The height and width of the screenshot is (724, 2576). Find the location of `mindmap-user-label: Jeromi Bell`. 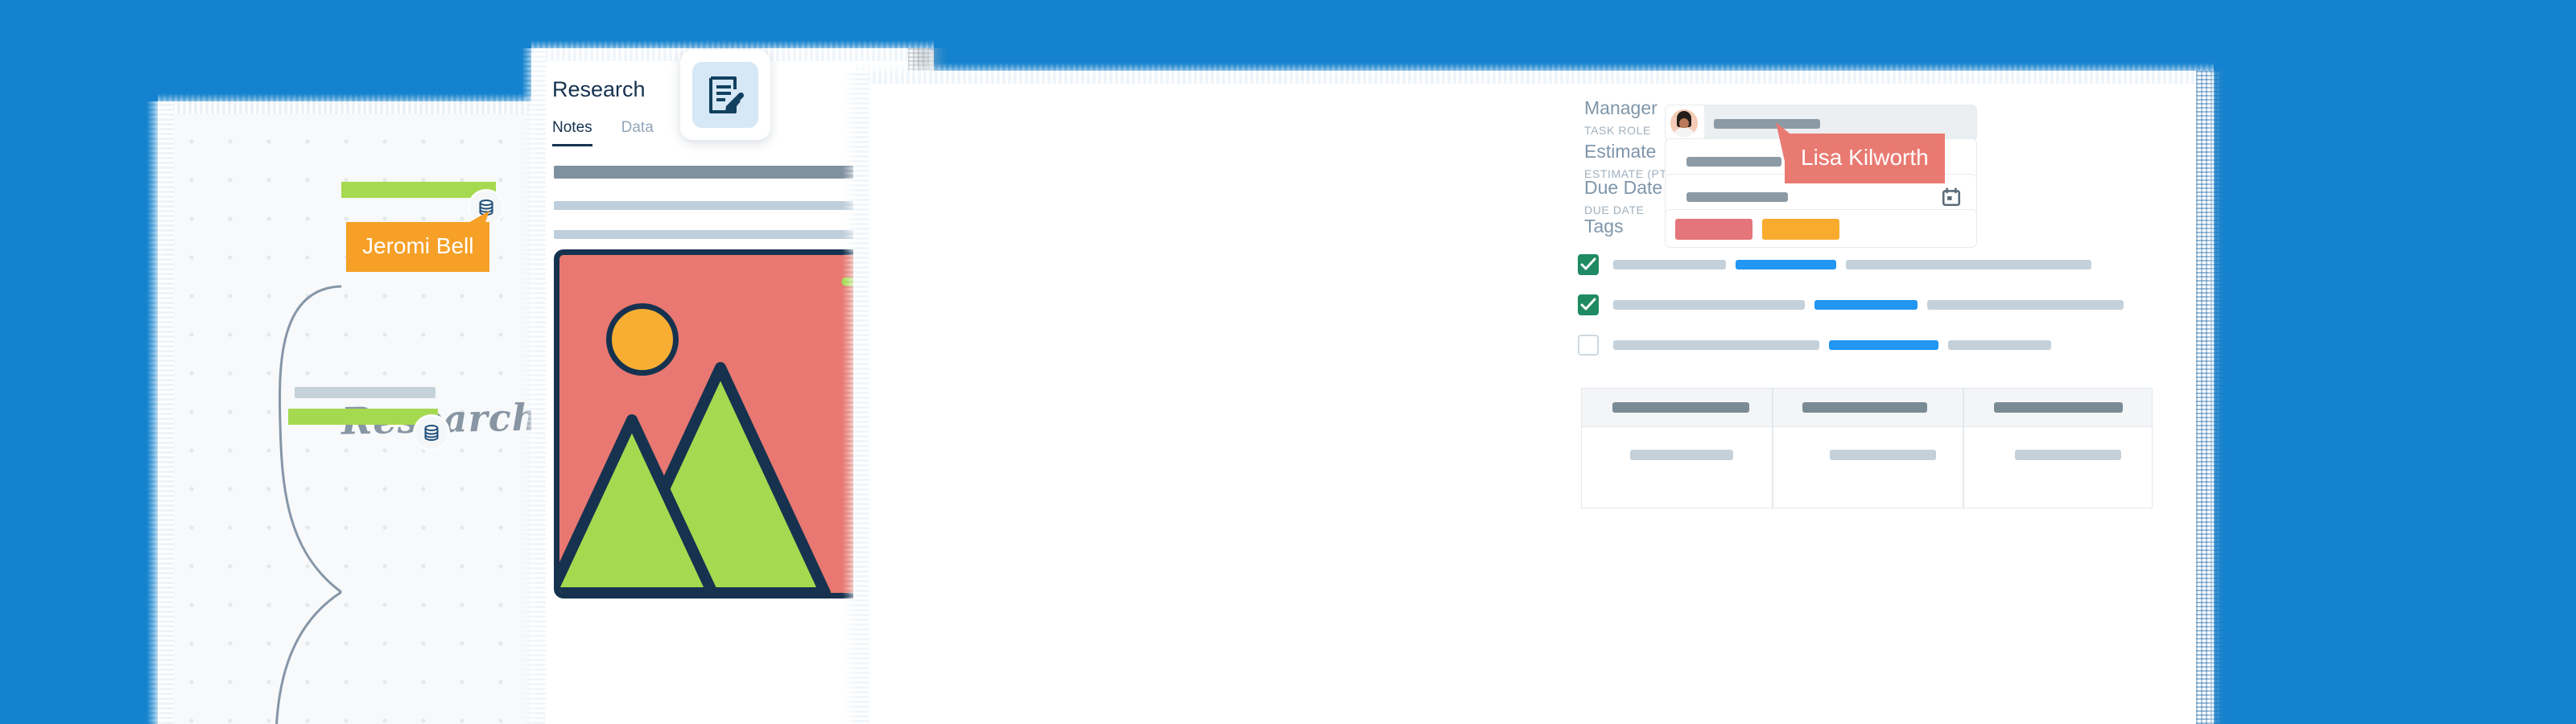

mindmap-user-label: Jeromi Bell is located at coordinates (418, 247).